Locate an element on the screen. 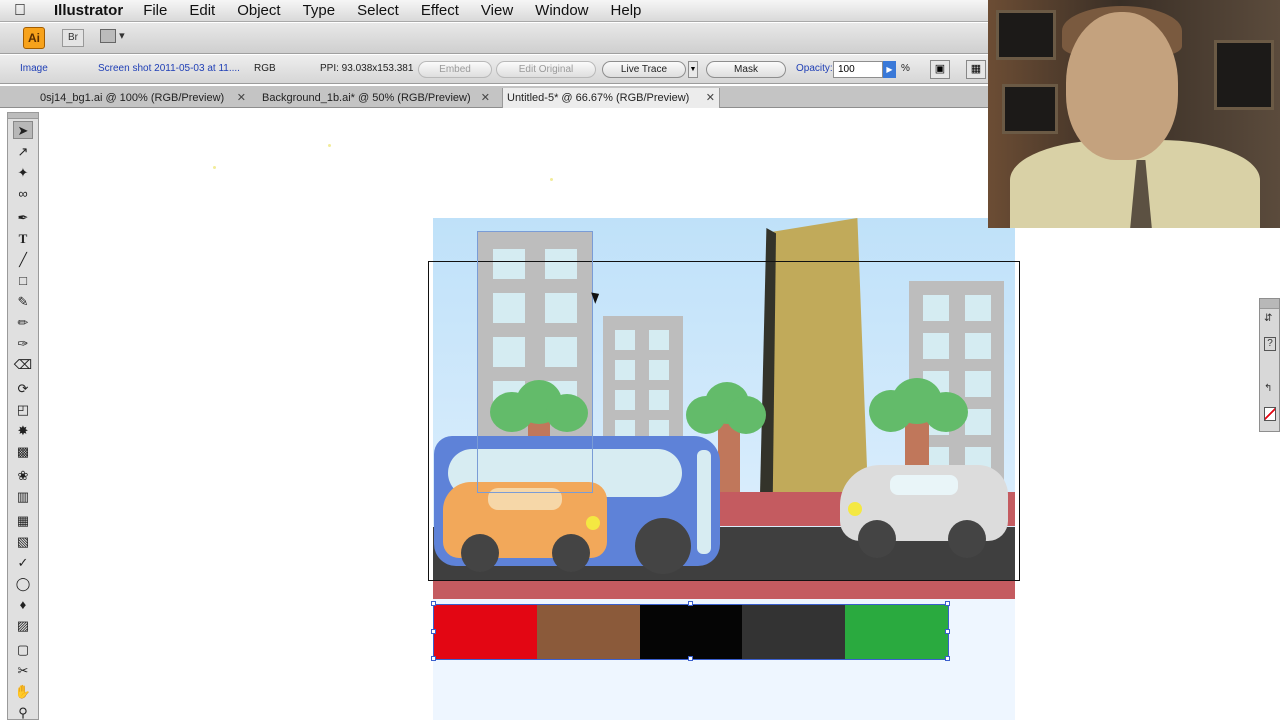 Image resolution: width=1280 pixels, height=720 pixels. webcam-overlay is located at coordinates (1134, 114).